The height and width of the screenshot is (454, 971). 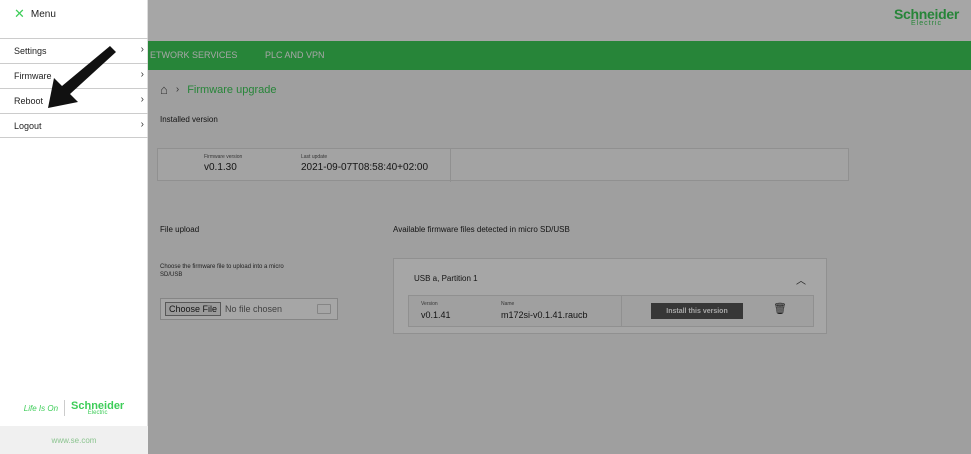 I want to click on se-logo: Schneider Electric, so click(x=97, y=408).